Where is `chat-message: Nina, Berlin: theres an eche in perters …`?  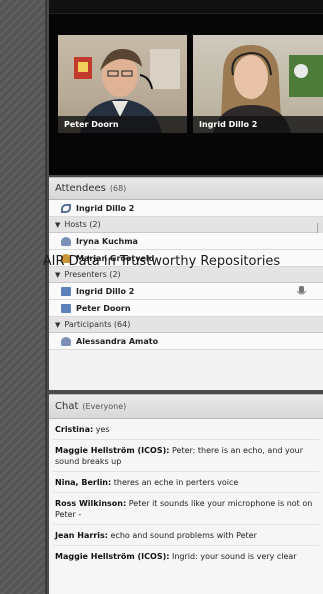
chat-message: Nina, Berlin: theres an eche in perters … is located at coordinates (186, 482).